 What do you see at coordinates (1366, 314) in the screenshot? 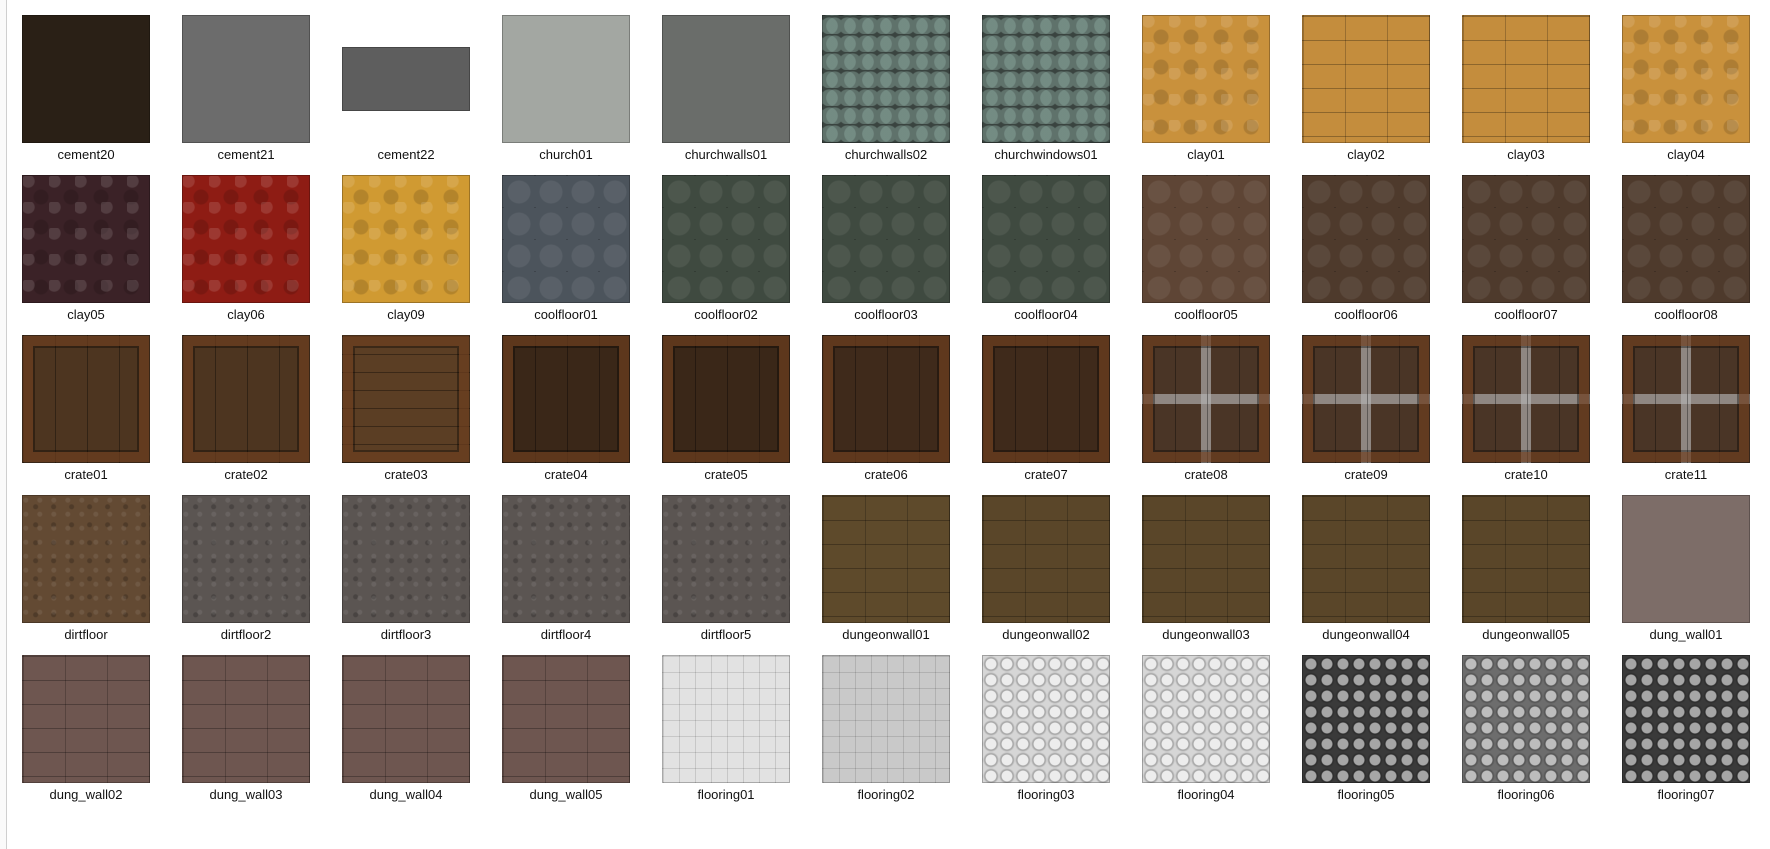
I see `texture-label: coolfloor06` at bounding box center [1366, 314].